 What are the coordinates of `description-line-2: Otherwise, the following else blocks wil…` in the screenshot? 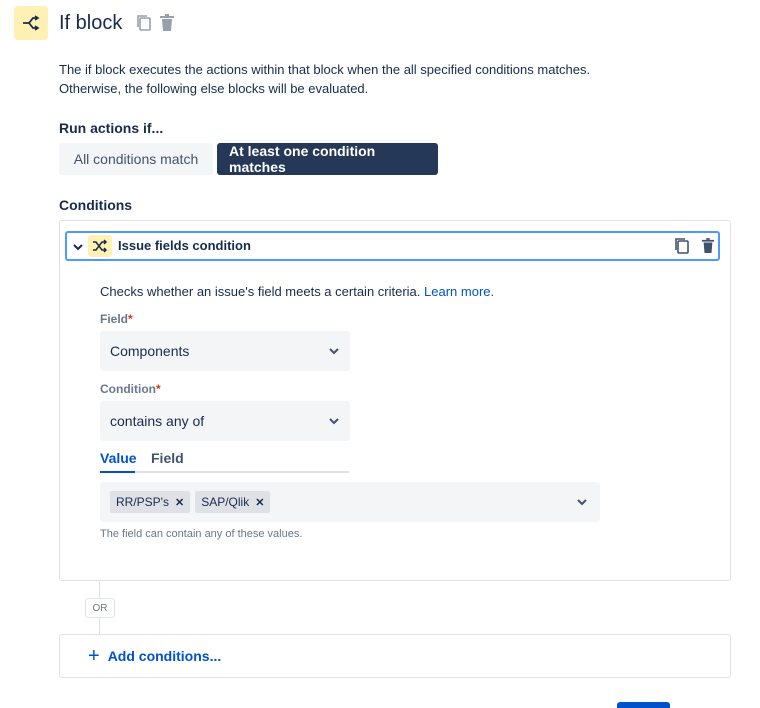 It's located at (214, 88).